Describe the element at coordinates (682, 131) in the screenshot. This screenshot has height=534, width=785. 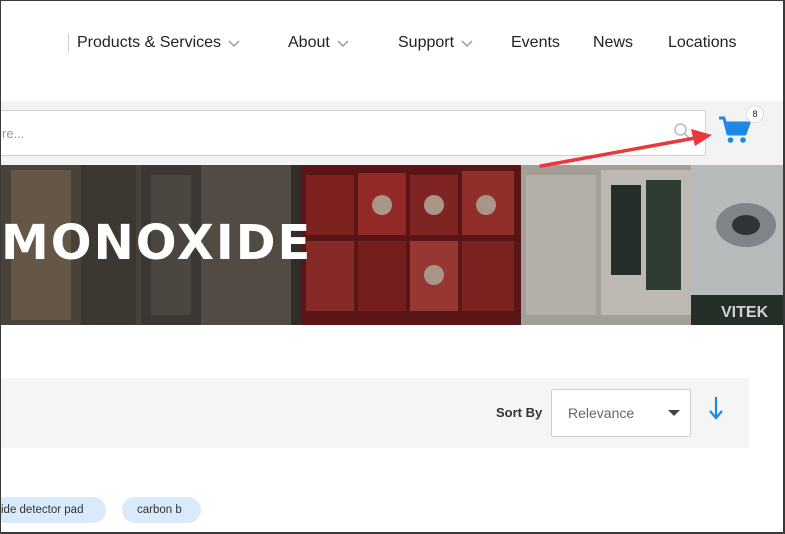
I see `search-icon` at that location.